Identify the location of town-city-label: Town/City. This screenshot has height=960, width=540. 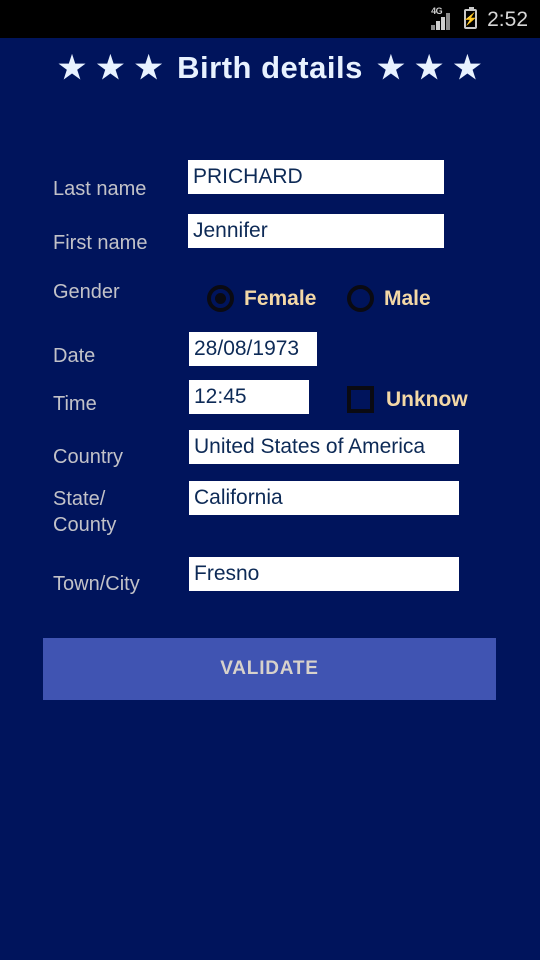
(96, 584).